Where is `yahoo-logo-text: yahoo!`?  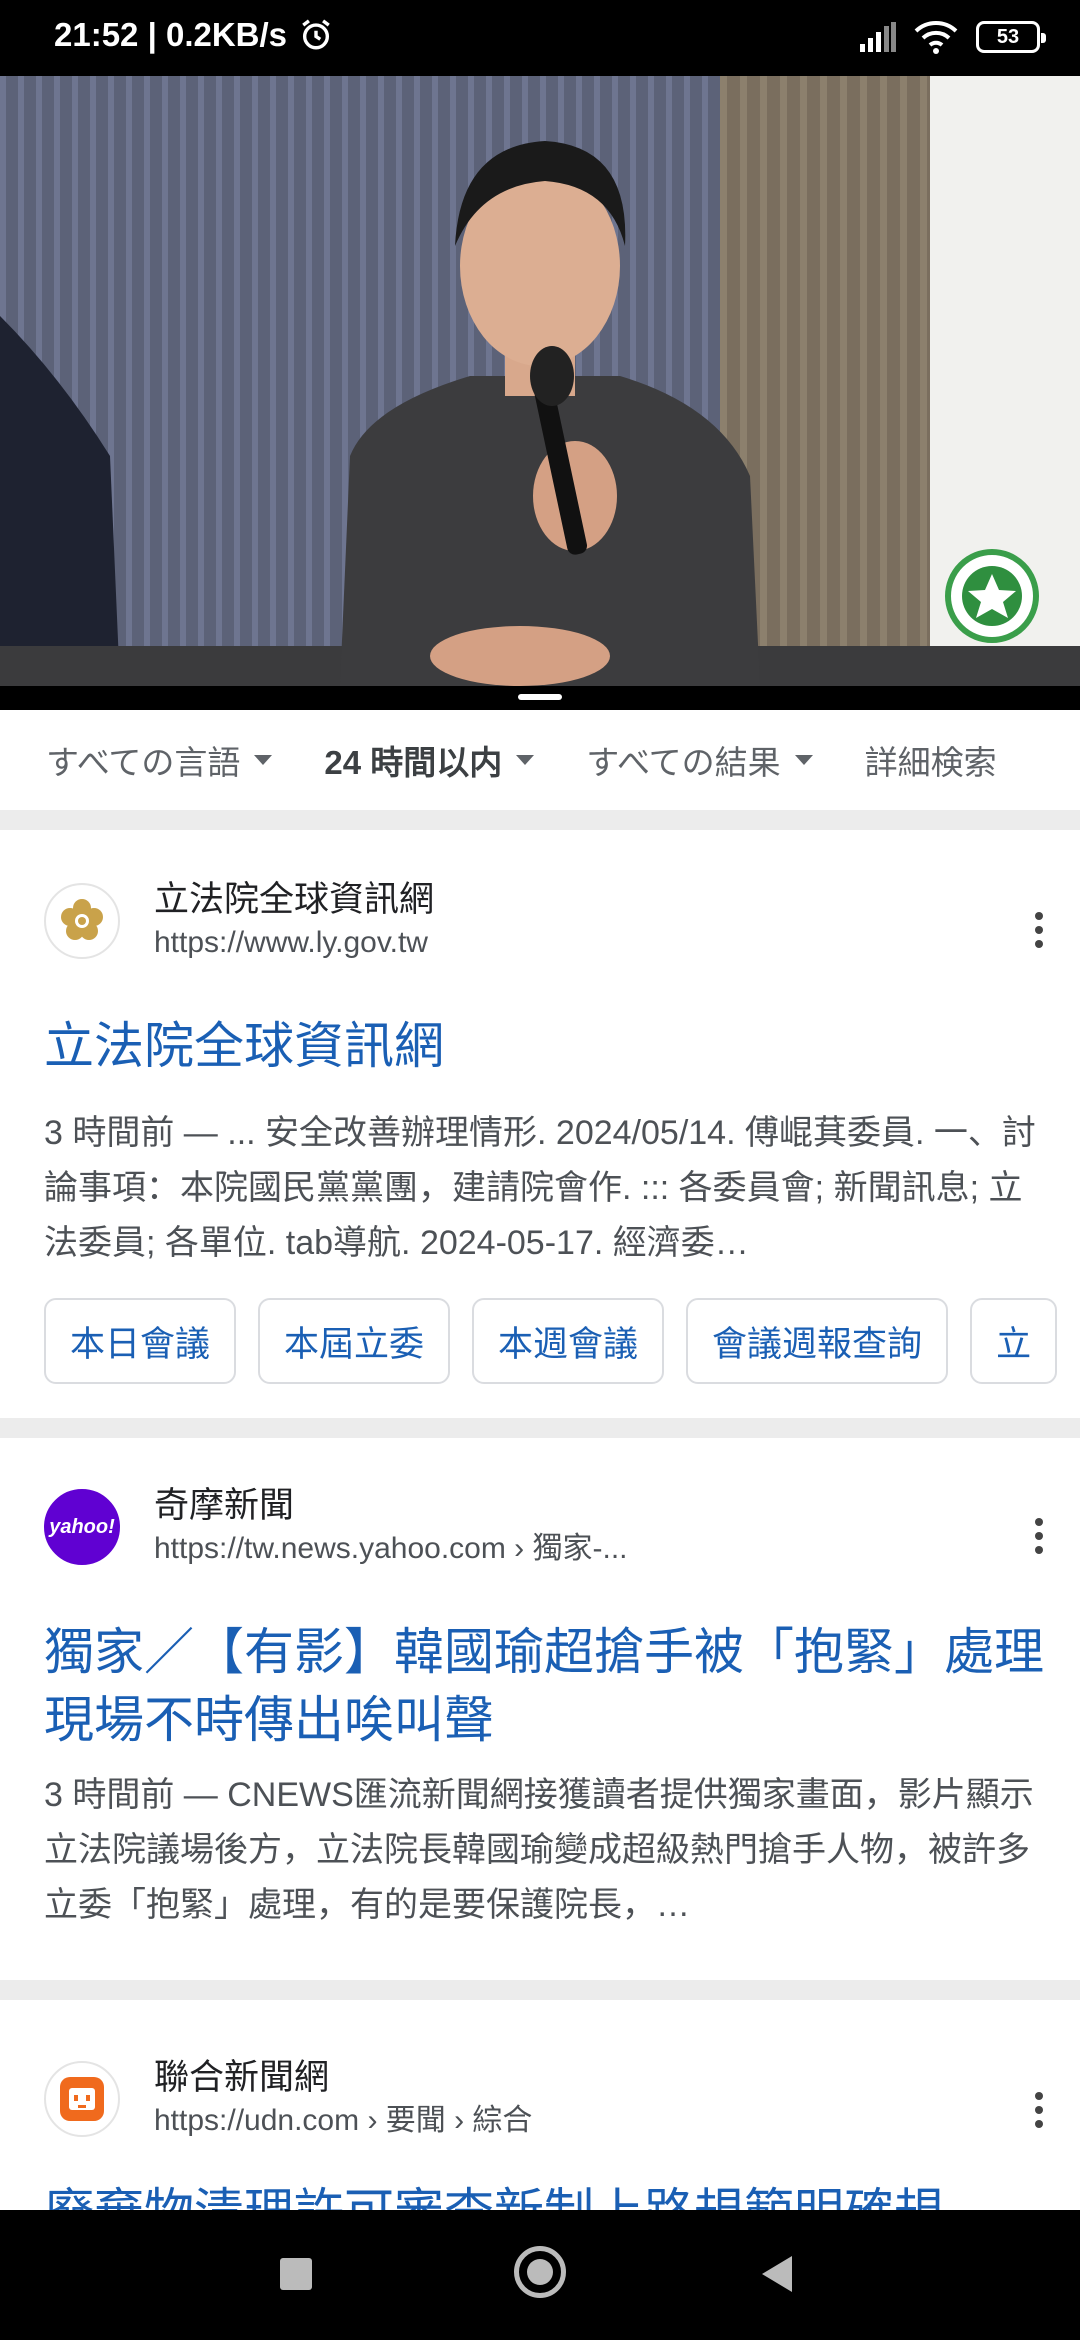 yahoo-logo-text: yahoo! is located at coordinates (82, 1526).